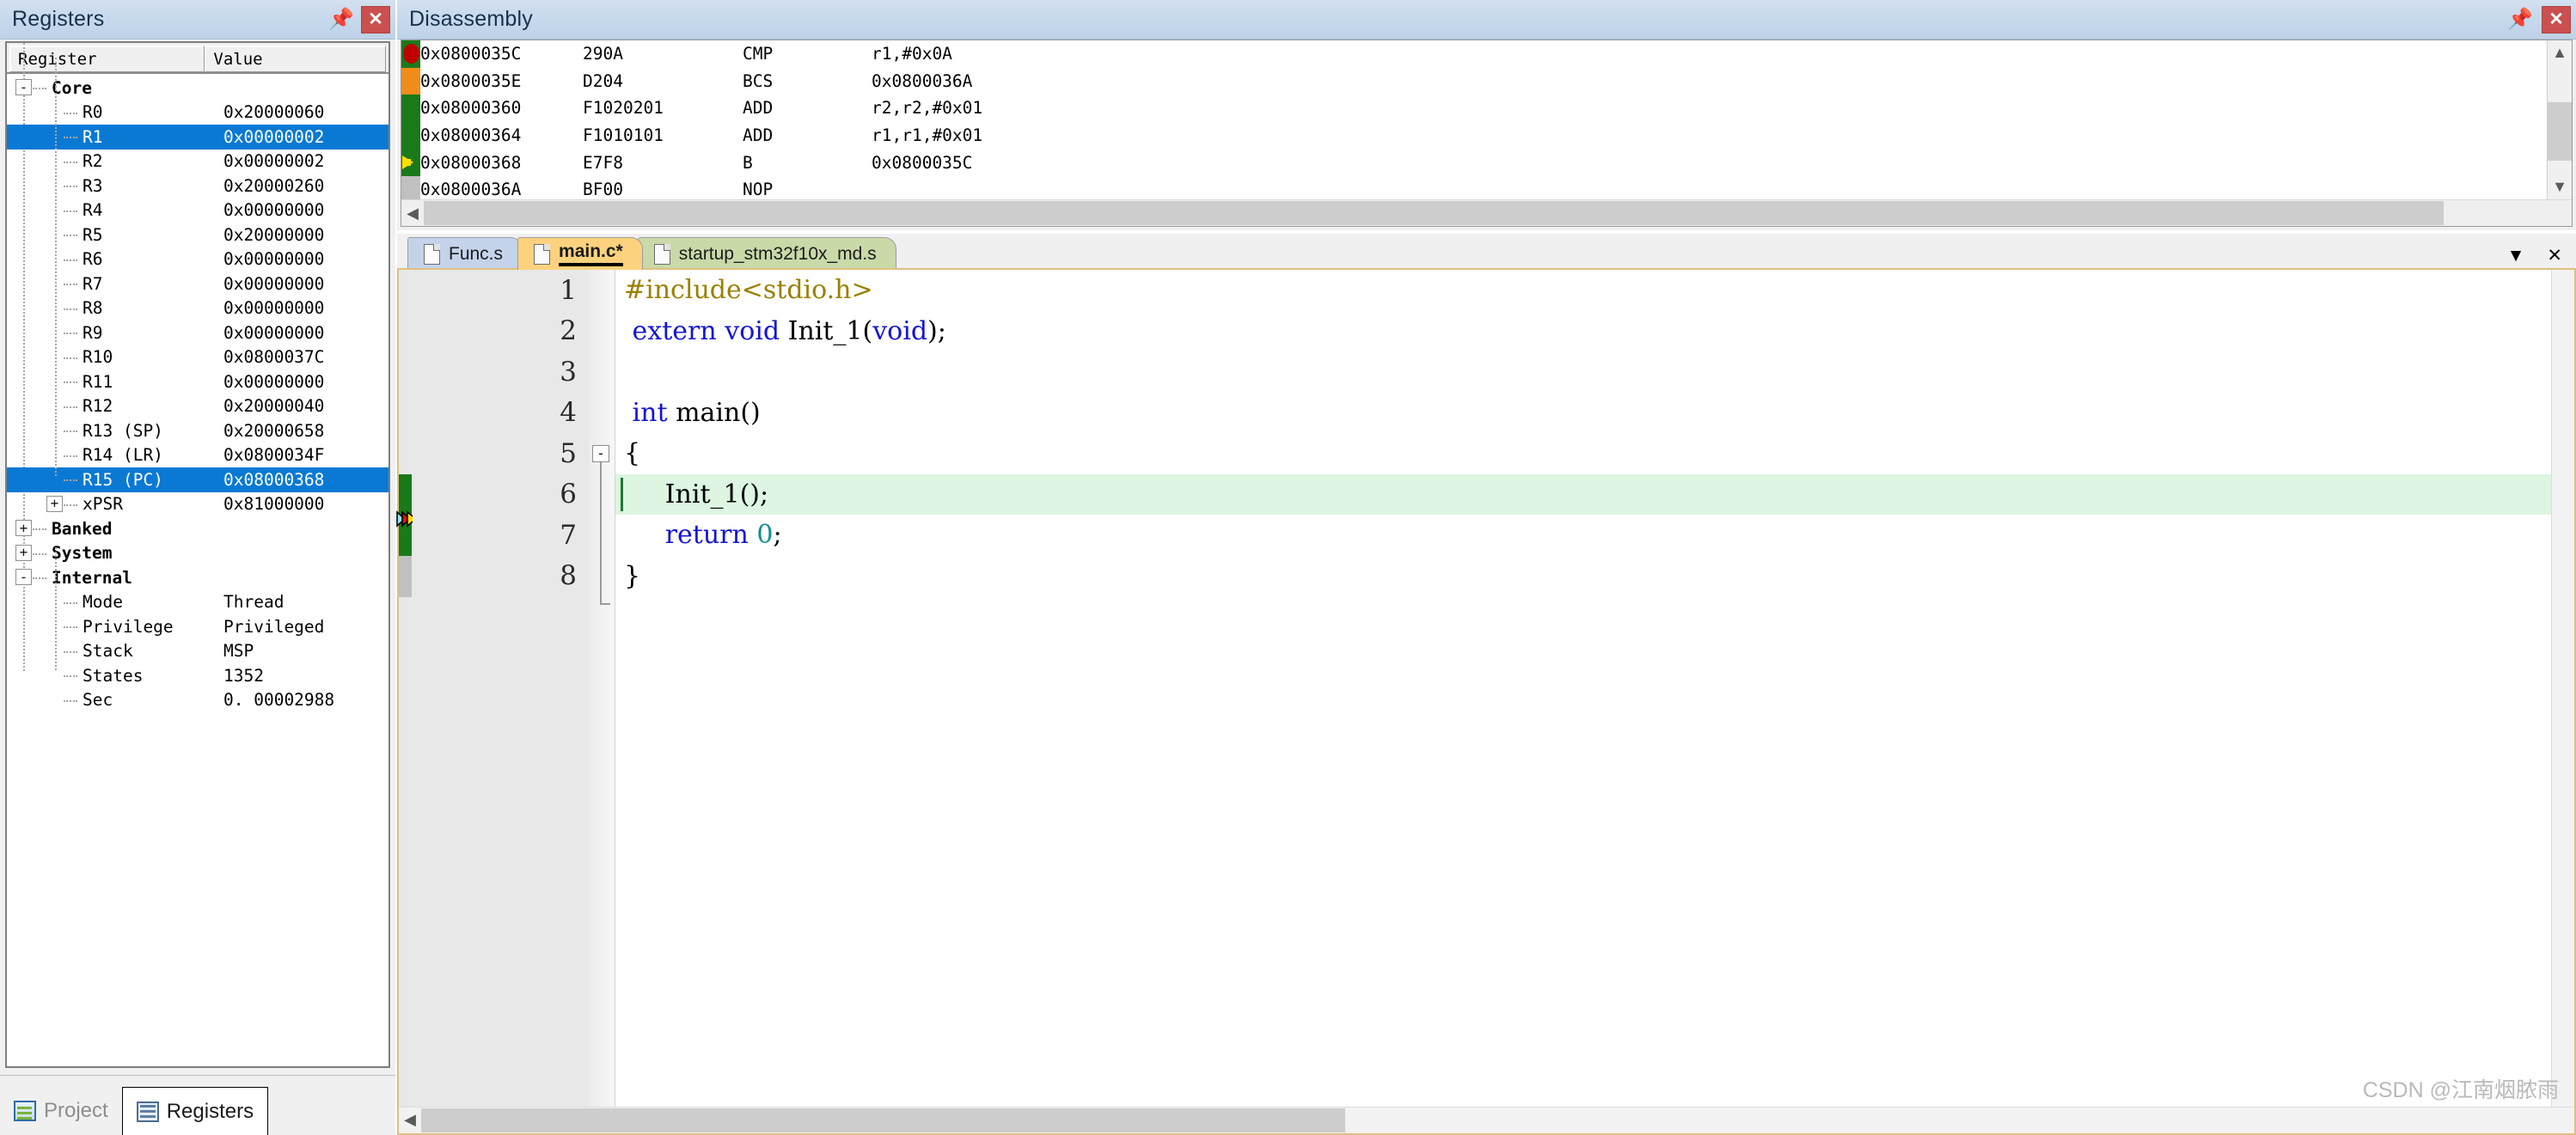 The width and height of the screenshot is (2576, 1135). I want to click on register-row: + xPSR 0x81000000, so click(198, 504).